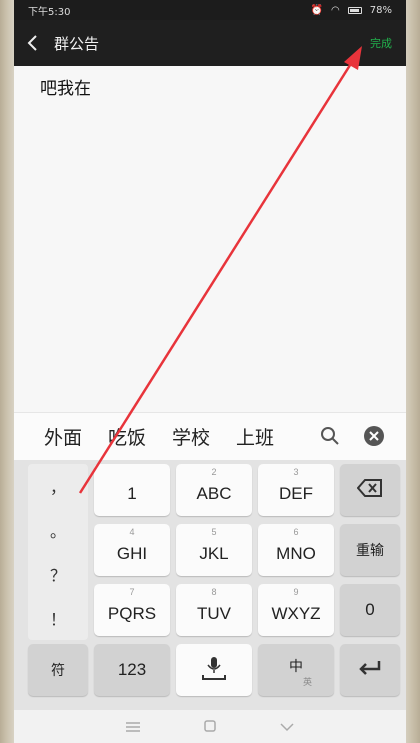  Describe the element at coordinates (330, 438) in the screenshot. I see `search-icon` at that location.